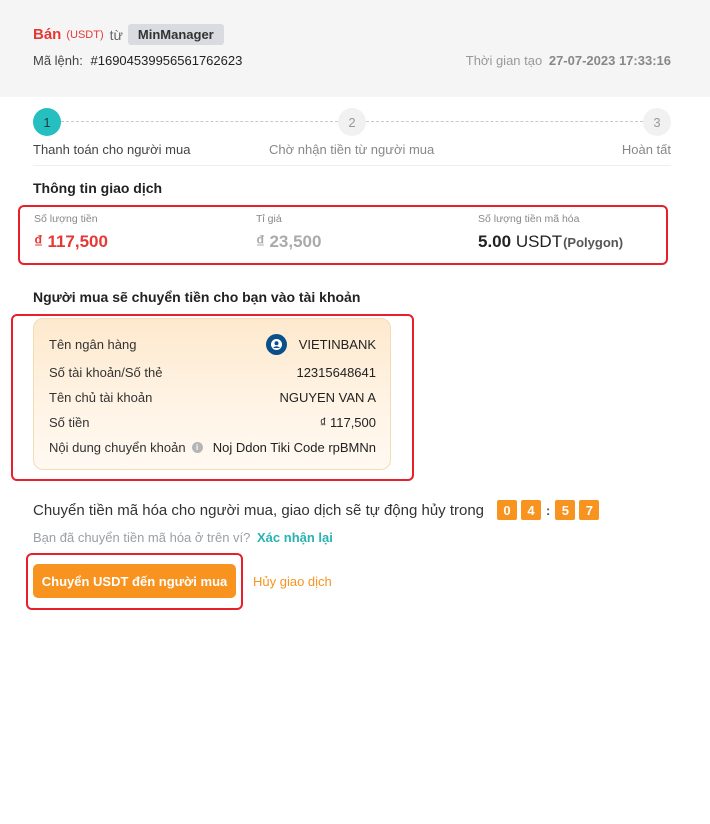 Image resolution: width=710 pixels, height=824 pixels. I want to click on step-1-circle: 1, so click(47, 122).